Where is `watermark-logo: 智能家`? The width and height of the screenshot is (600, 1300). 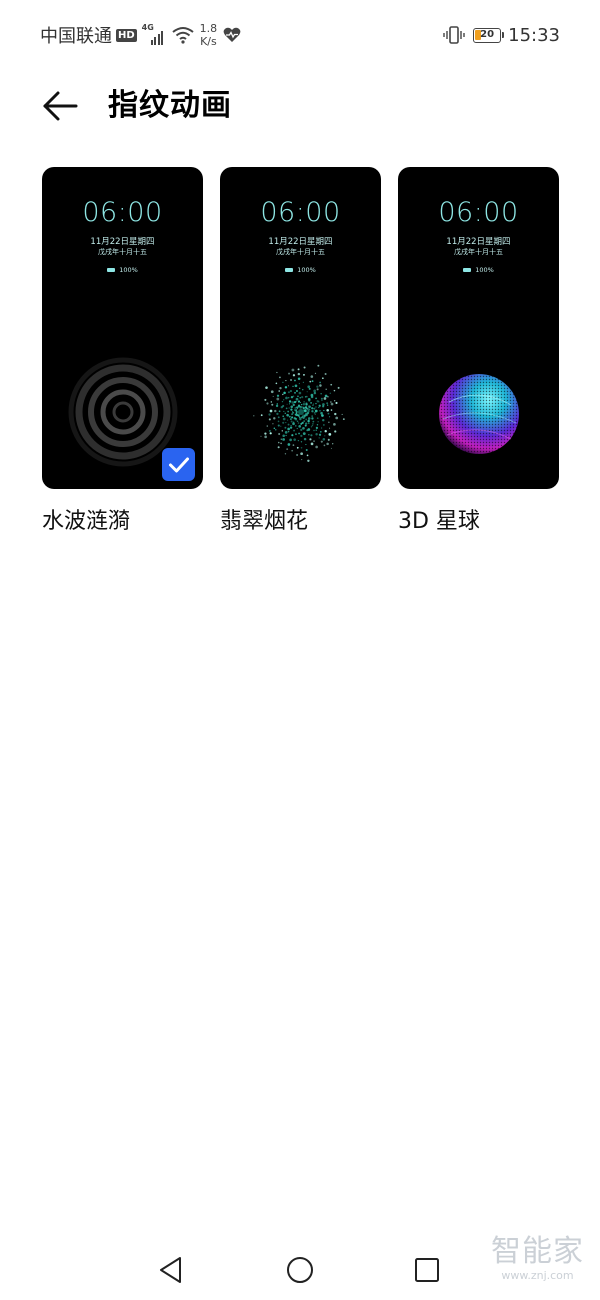
watermark-logo: 智能家 is located at coordinates (537, 1251).